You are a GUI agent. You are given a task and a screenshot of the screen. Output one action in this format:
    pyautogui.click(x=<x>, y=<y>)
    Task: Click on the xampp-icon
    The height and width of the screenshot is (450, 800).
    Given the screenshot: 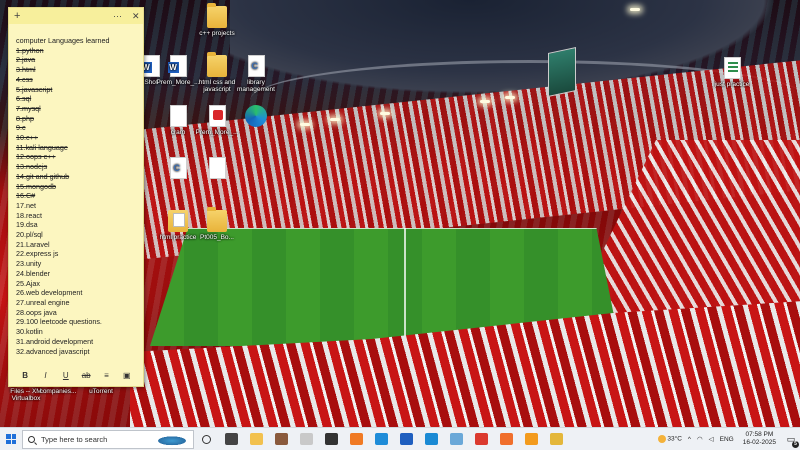 What is the action you would take?
    pyautogui.click(x=356, y=439)
    